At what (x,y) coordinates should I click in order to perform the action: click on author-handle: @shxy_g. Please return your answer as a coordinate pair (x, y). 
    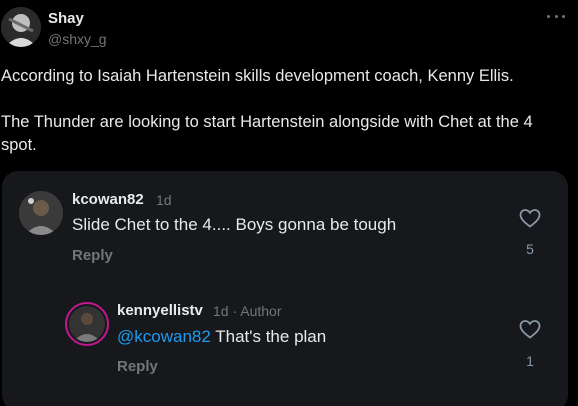
    Looking at the image, I should click on (77, 39).